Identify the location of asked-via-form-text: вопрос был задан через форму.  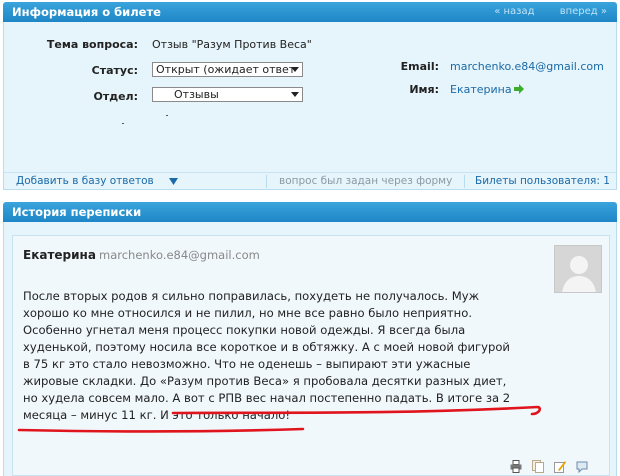
(366, 181).